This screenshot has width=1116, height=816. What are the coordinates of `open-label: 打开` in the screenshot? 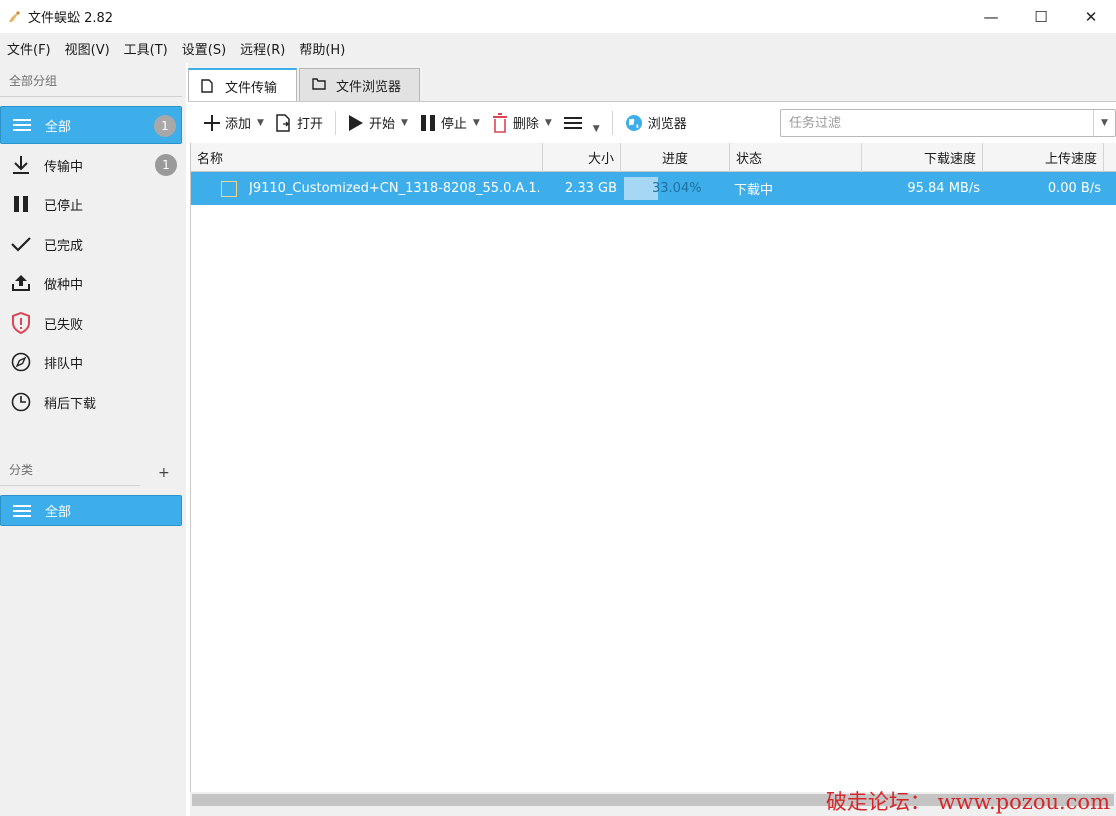 It's located at (309, 124).